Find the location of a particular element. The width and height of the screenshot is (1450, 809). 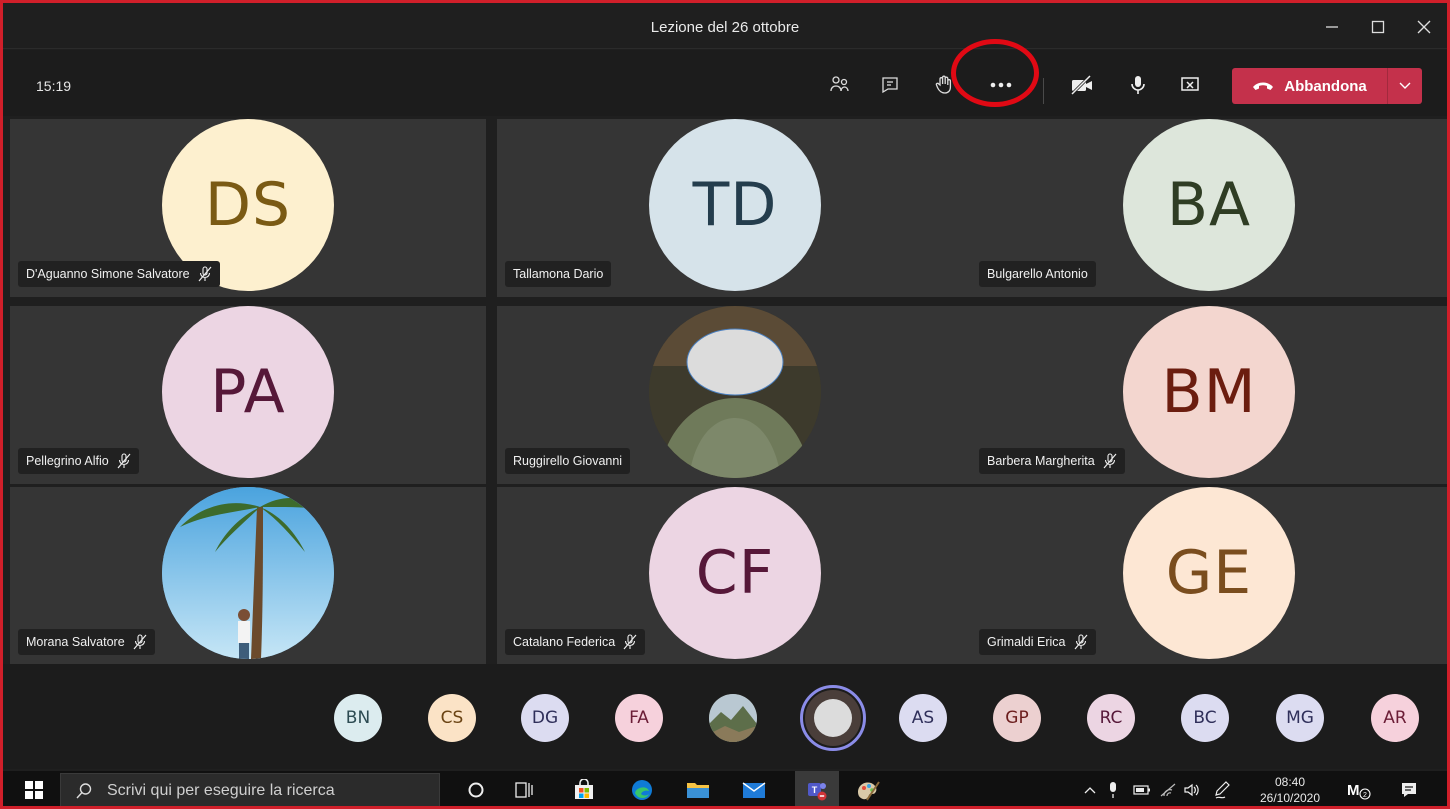

teams-icon: T is located at coordinates (817, 788).